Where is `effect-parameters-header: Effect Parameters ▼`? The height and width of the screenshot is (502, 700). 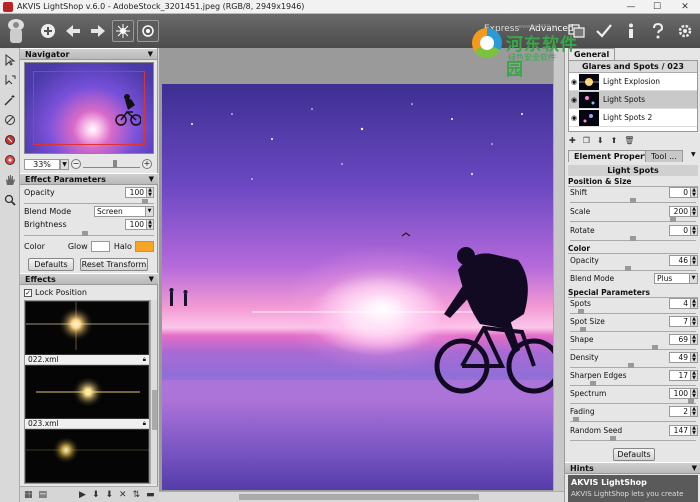
effect-parameters-header: Effect Parameters ▼ is located at coordinates (89, 179).